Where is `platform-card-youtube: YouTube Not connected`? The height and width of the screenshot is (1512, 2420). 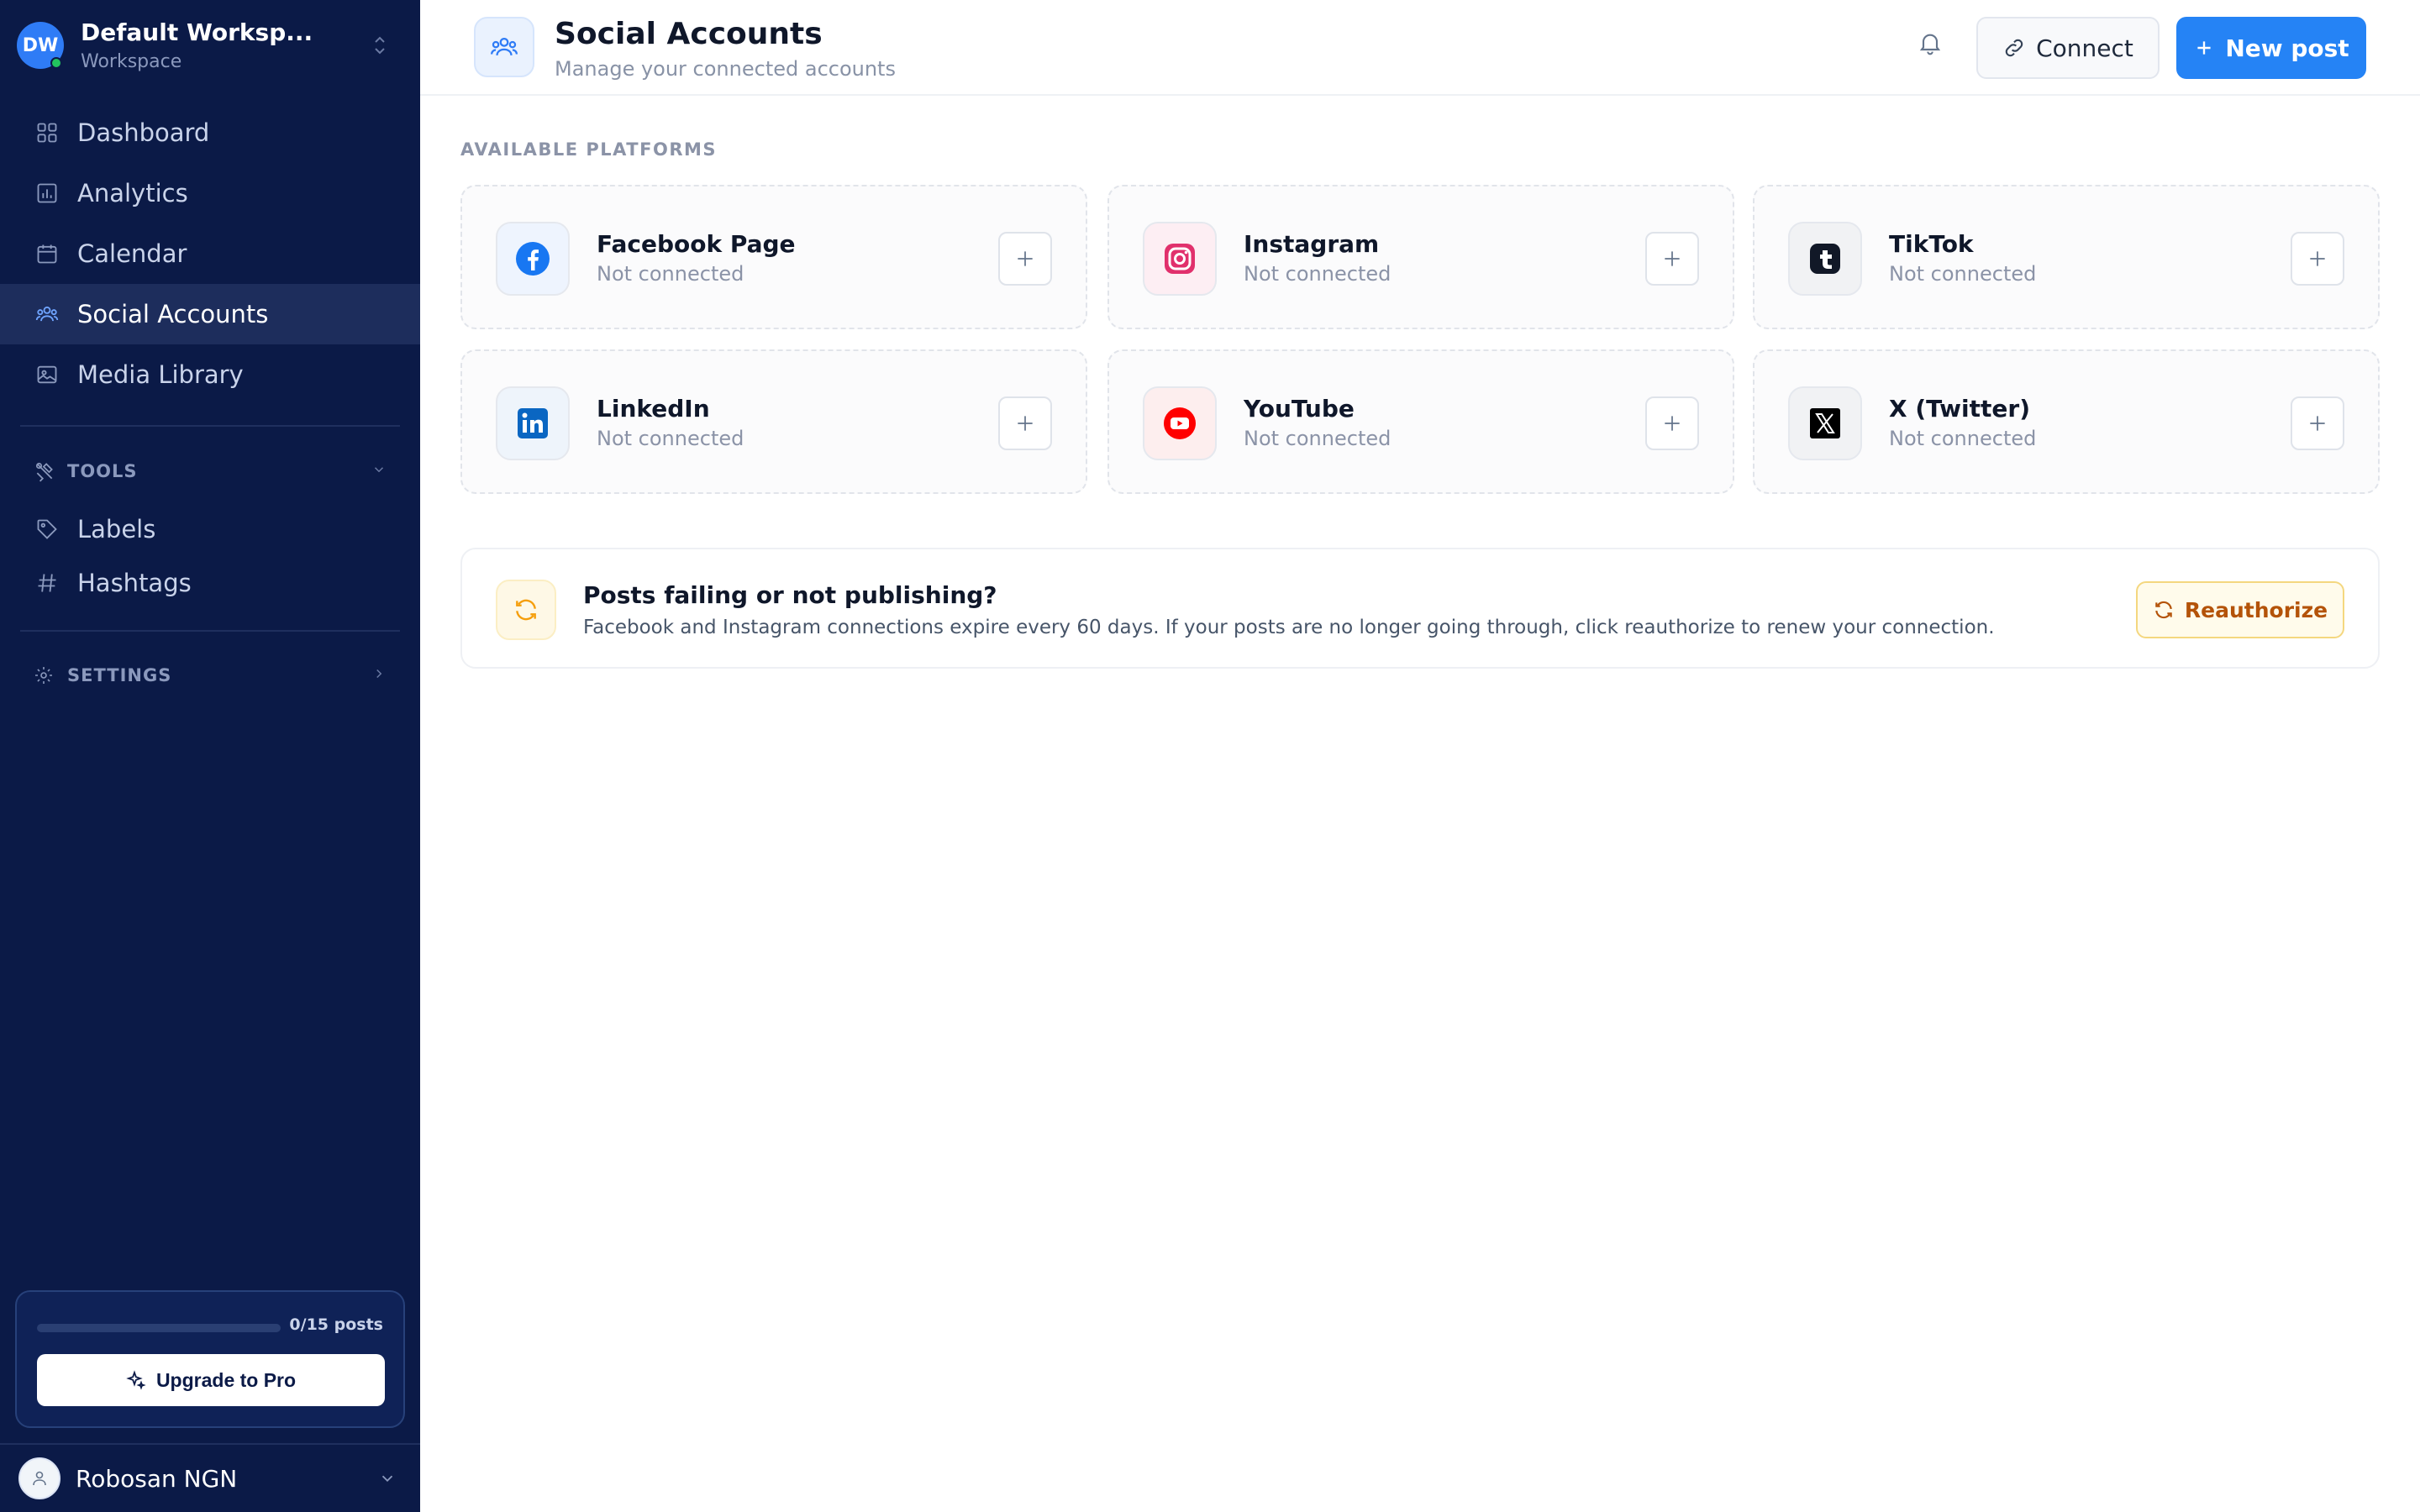 platform-card-youtube: YouTube Not connected is located at coordinates (1420, 421).